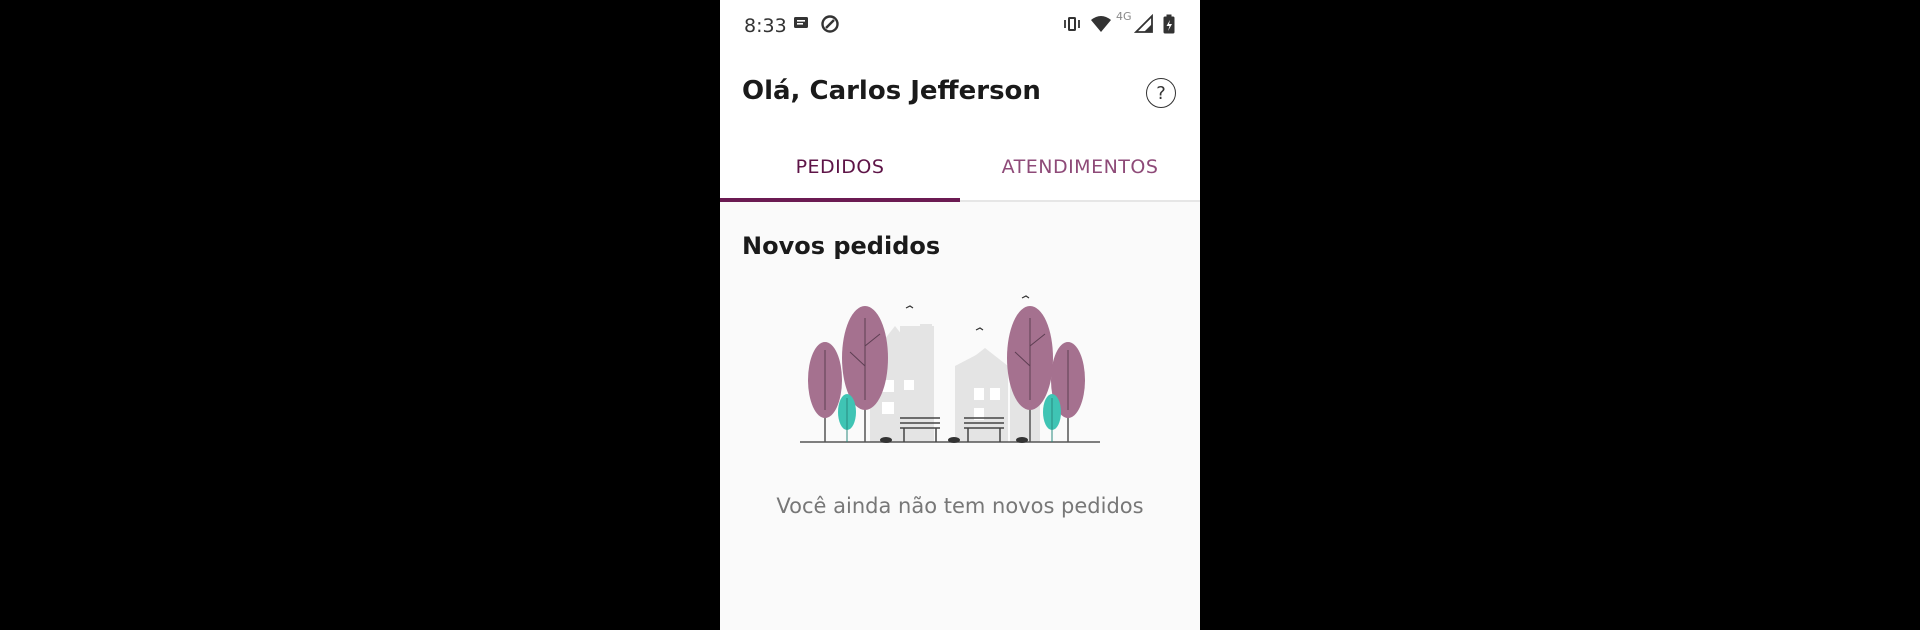 This screenshot has height=630, width=1920. Describe the element at coordinates (1072, 26) in the screenshot. I see `vibrate-icon` at that location.